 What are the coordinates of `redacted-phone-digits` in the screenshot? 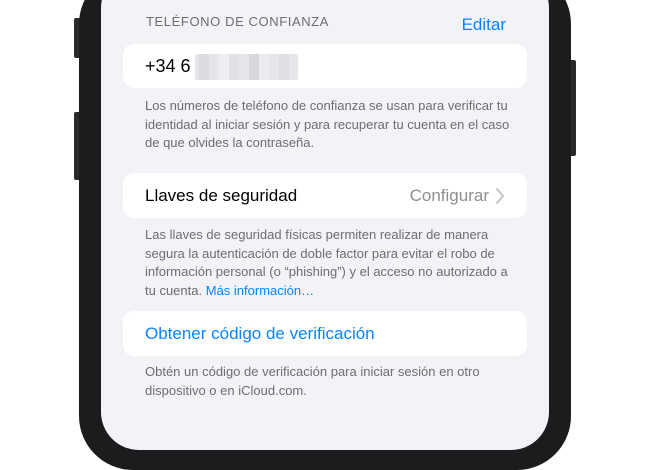 It's located at (246, 67).